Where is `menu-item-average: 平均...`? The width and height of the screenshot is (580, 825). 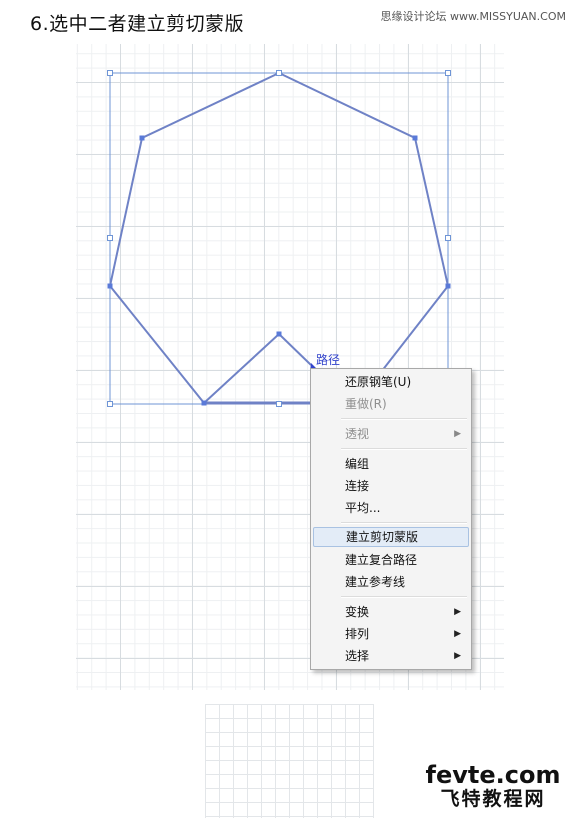 menu-item-average: 平均... is located at coordinates (391, 508).